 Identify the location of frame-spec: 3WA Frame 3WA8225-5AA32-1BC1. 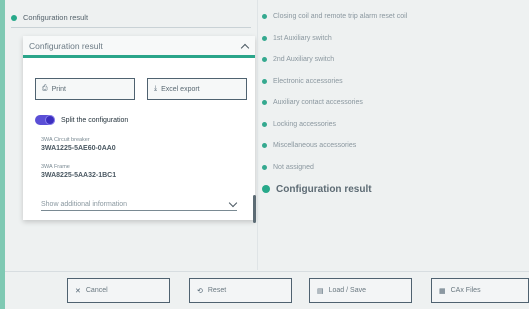
(78, 171).